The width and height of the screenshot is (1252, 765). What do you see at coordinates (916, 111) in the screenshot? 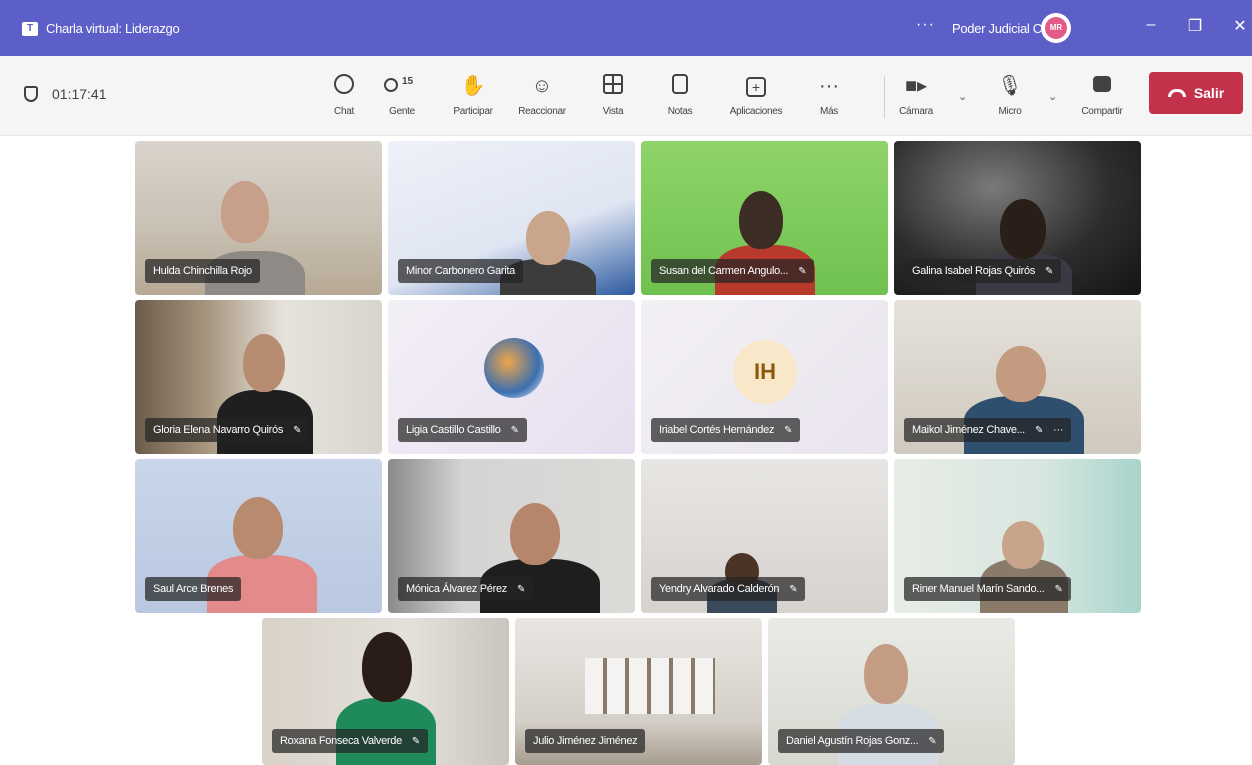
I see `camera-label: Cámara` at bounding box center [916, 111].